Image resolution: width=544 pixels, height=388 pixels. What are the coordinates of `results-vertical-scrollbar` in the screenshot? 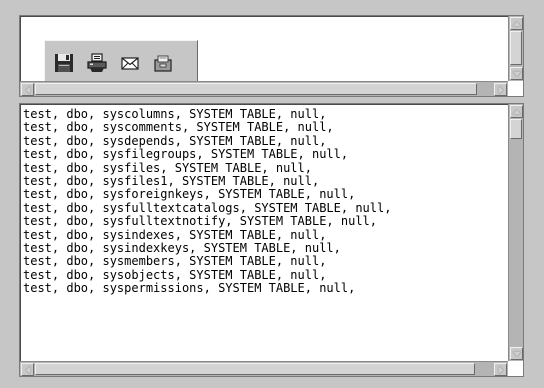 It's located at (515, 232).